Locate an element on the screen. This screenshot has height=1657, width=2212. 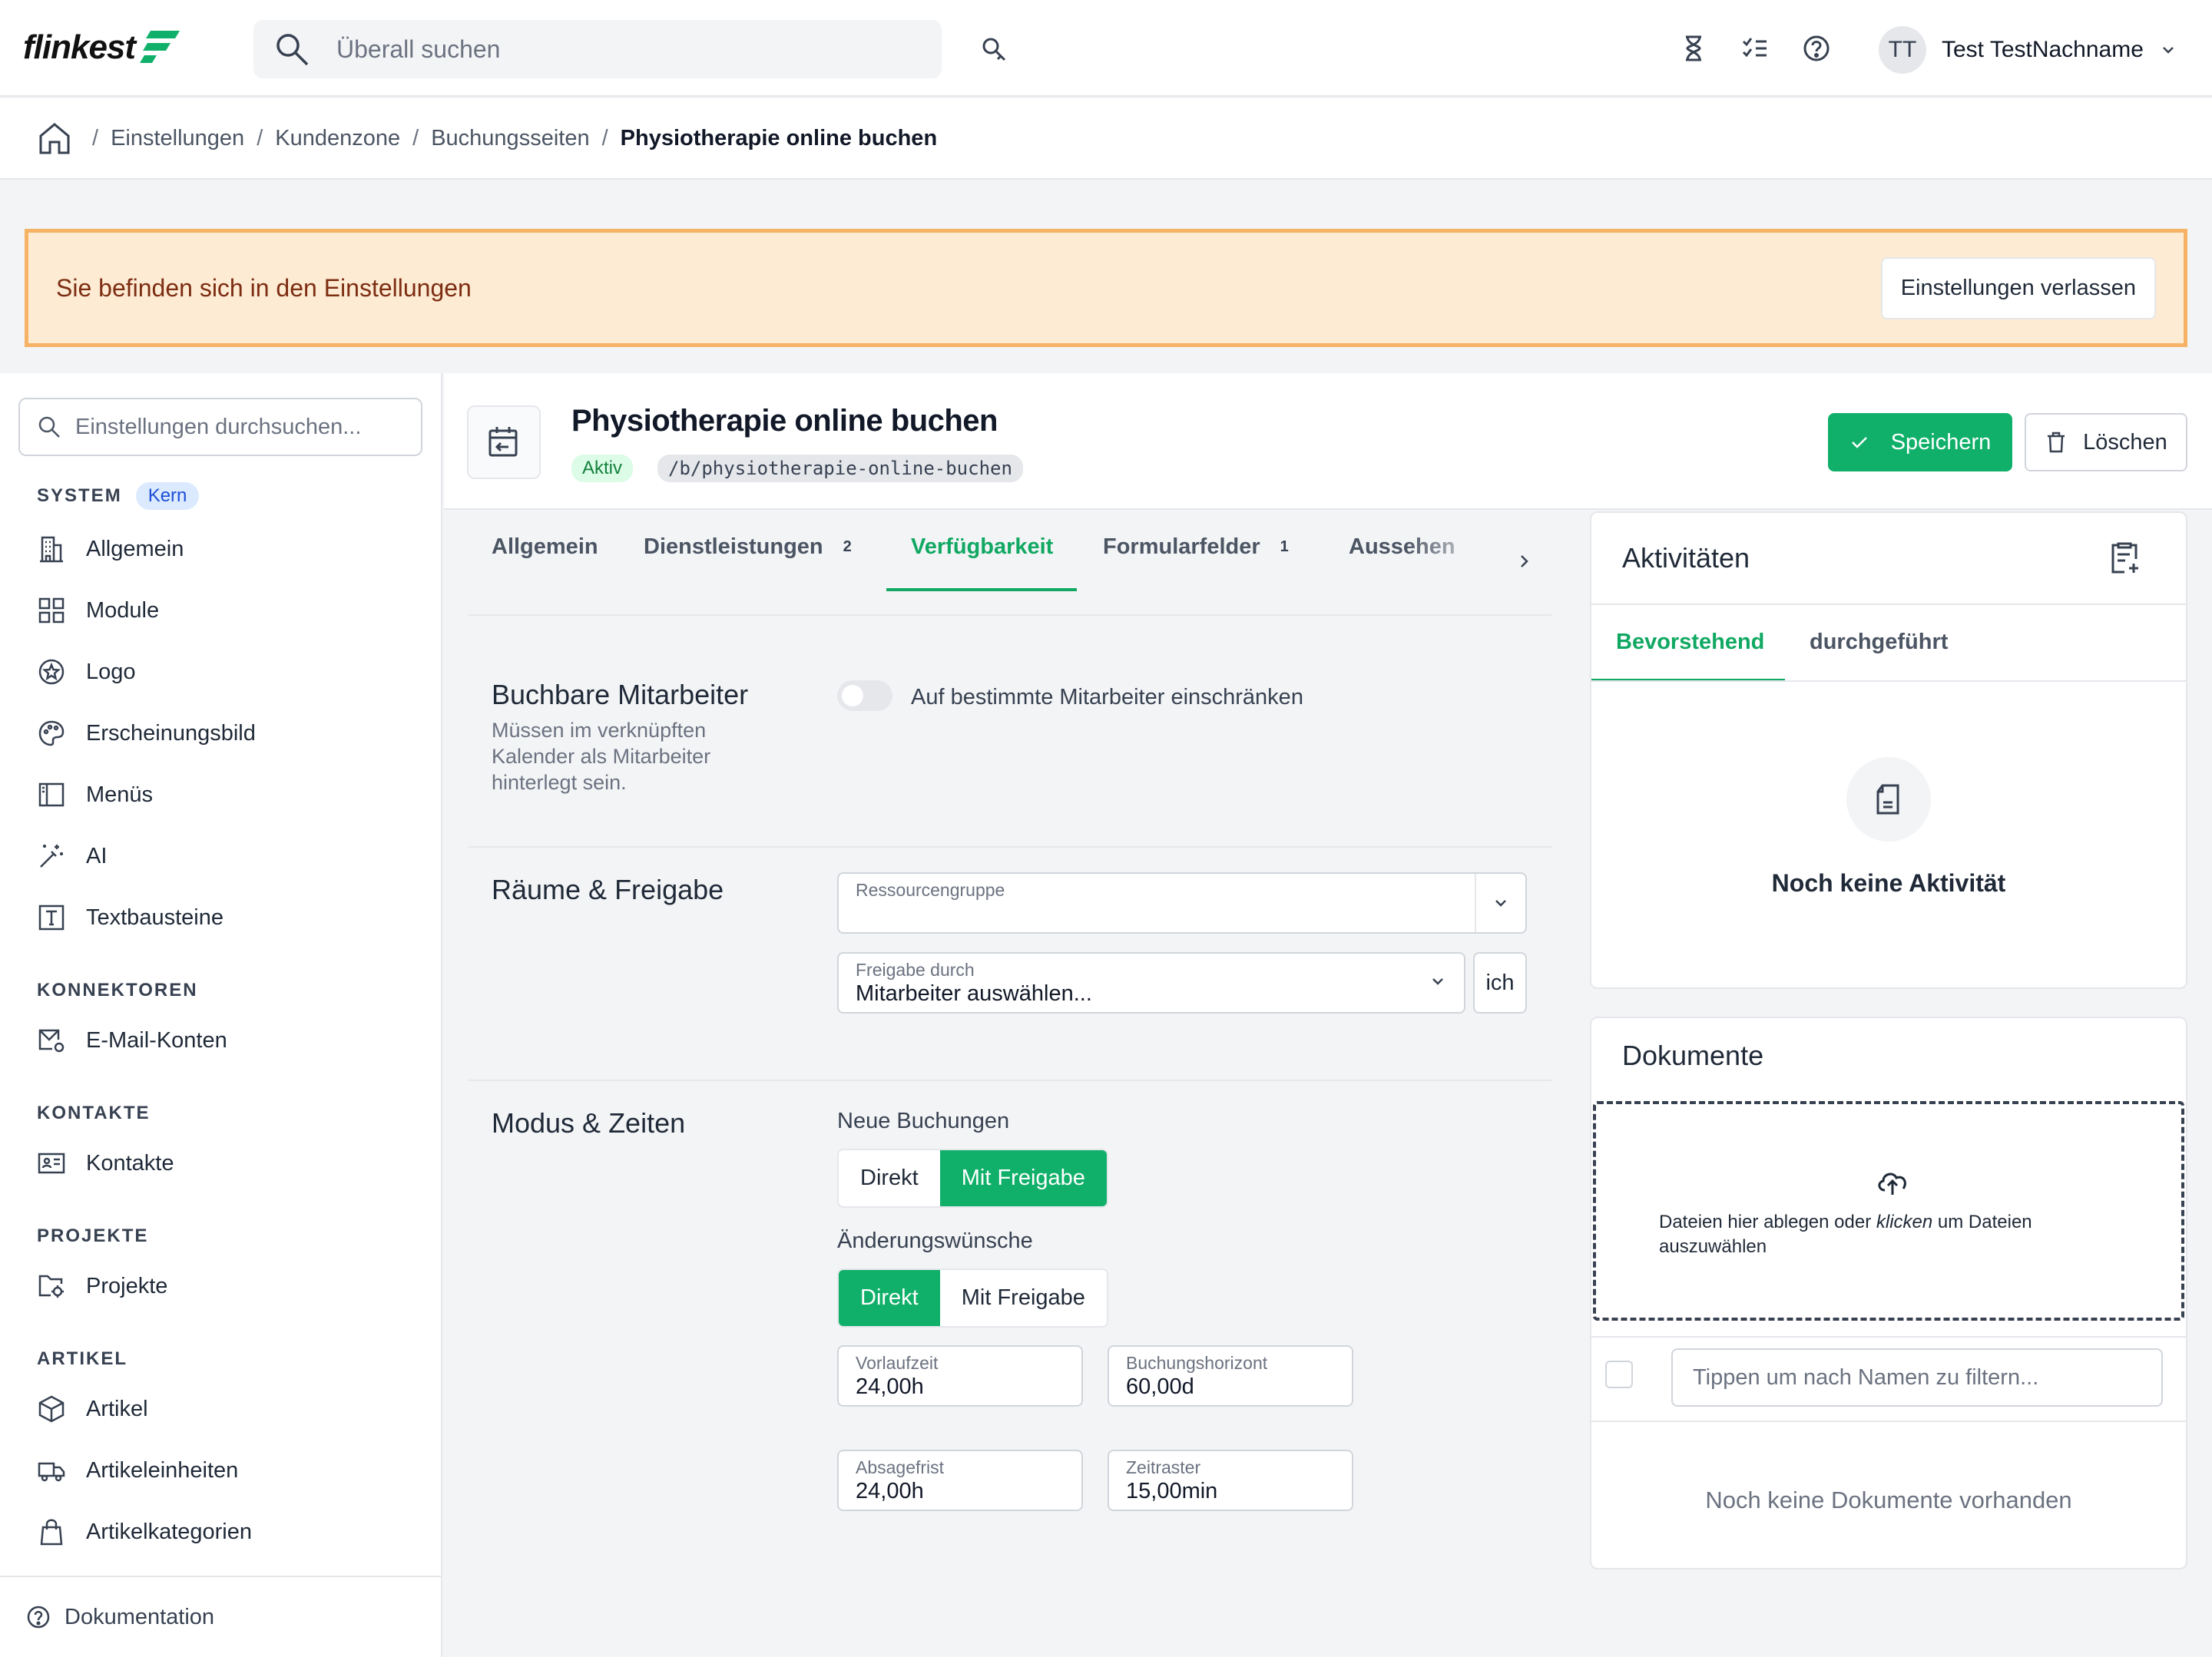
global-search-input: Überall suchen is located at coordinates (597, 49).